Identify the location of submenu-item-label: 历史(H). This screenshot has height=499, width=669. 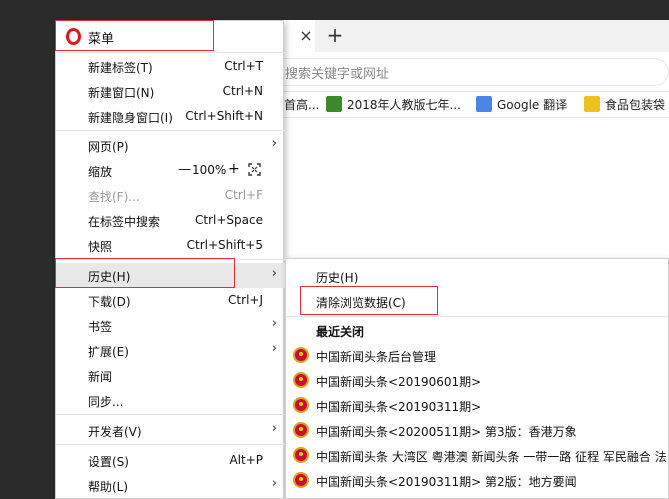
(337, 278).